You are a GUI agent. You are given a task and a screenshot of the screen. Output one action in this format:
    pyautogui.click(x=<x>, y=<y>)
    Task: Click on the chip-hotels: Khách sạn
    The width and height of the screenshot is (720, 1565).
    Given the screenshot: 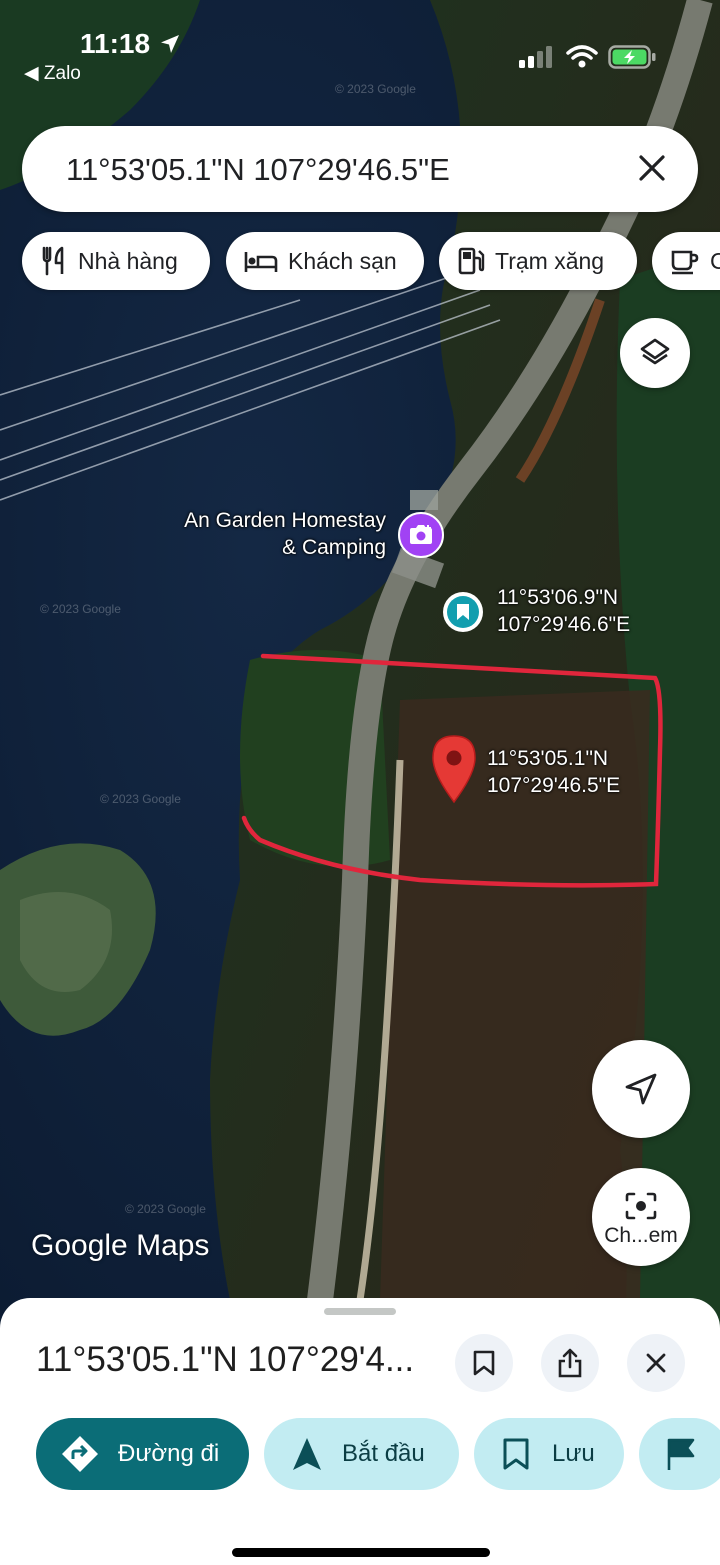 What is the action you would take?
    pyautogui.click(x=325, y=261)
    